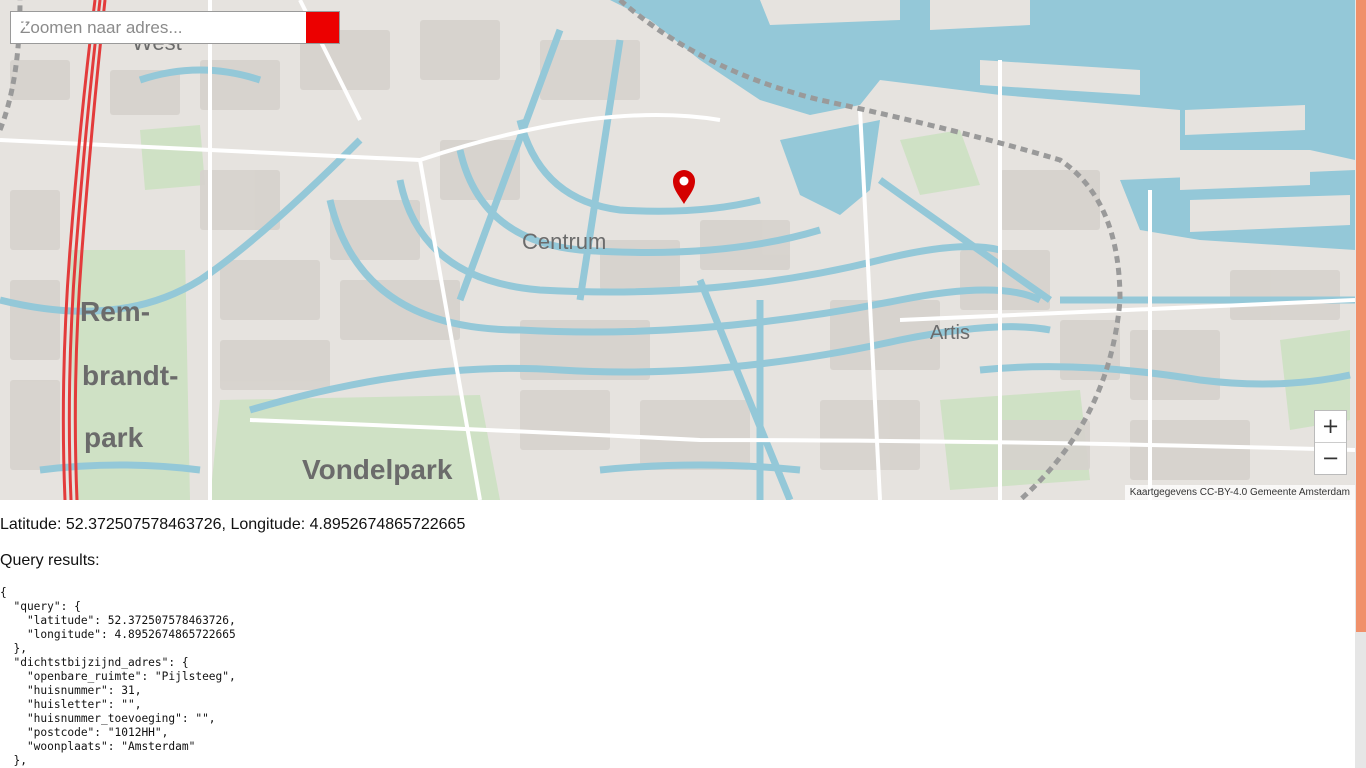 This screenshot has width=1366, height=768. Describe the element at coordinates (1330, 458) in the screenshot. I see `zoom-out-button: −` at that location.